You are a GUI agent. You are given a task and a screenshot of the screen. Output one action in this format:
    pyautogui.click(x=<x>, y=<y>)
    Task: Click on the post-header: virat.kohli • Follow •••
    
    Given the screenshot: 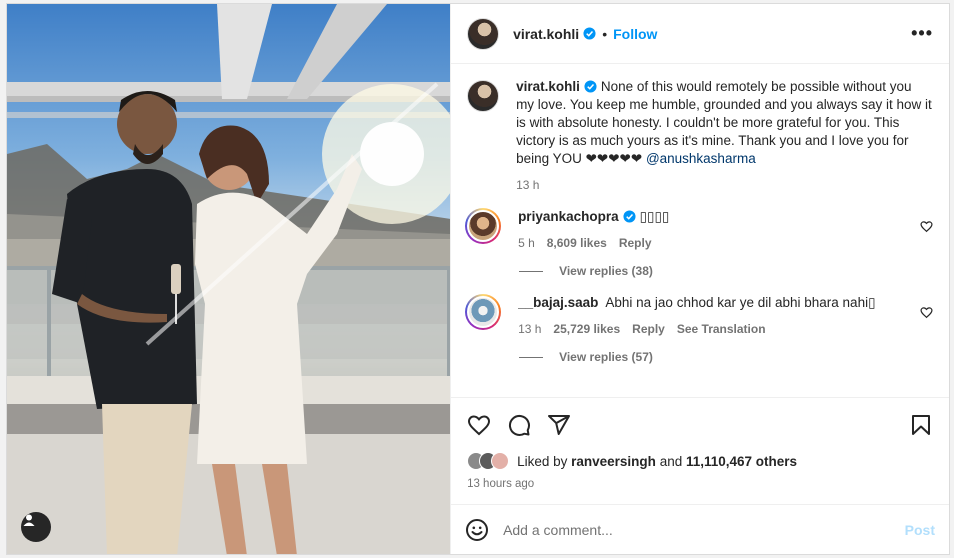 What is the action you would take?
    pyautogui.click(x=700, y=34)
    